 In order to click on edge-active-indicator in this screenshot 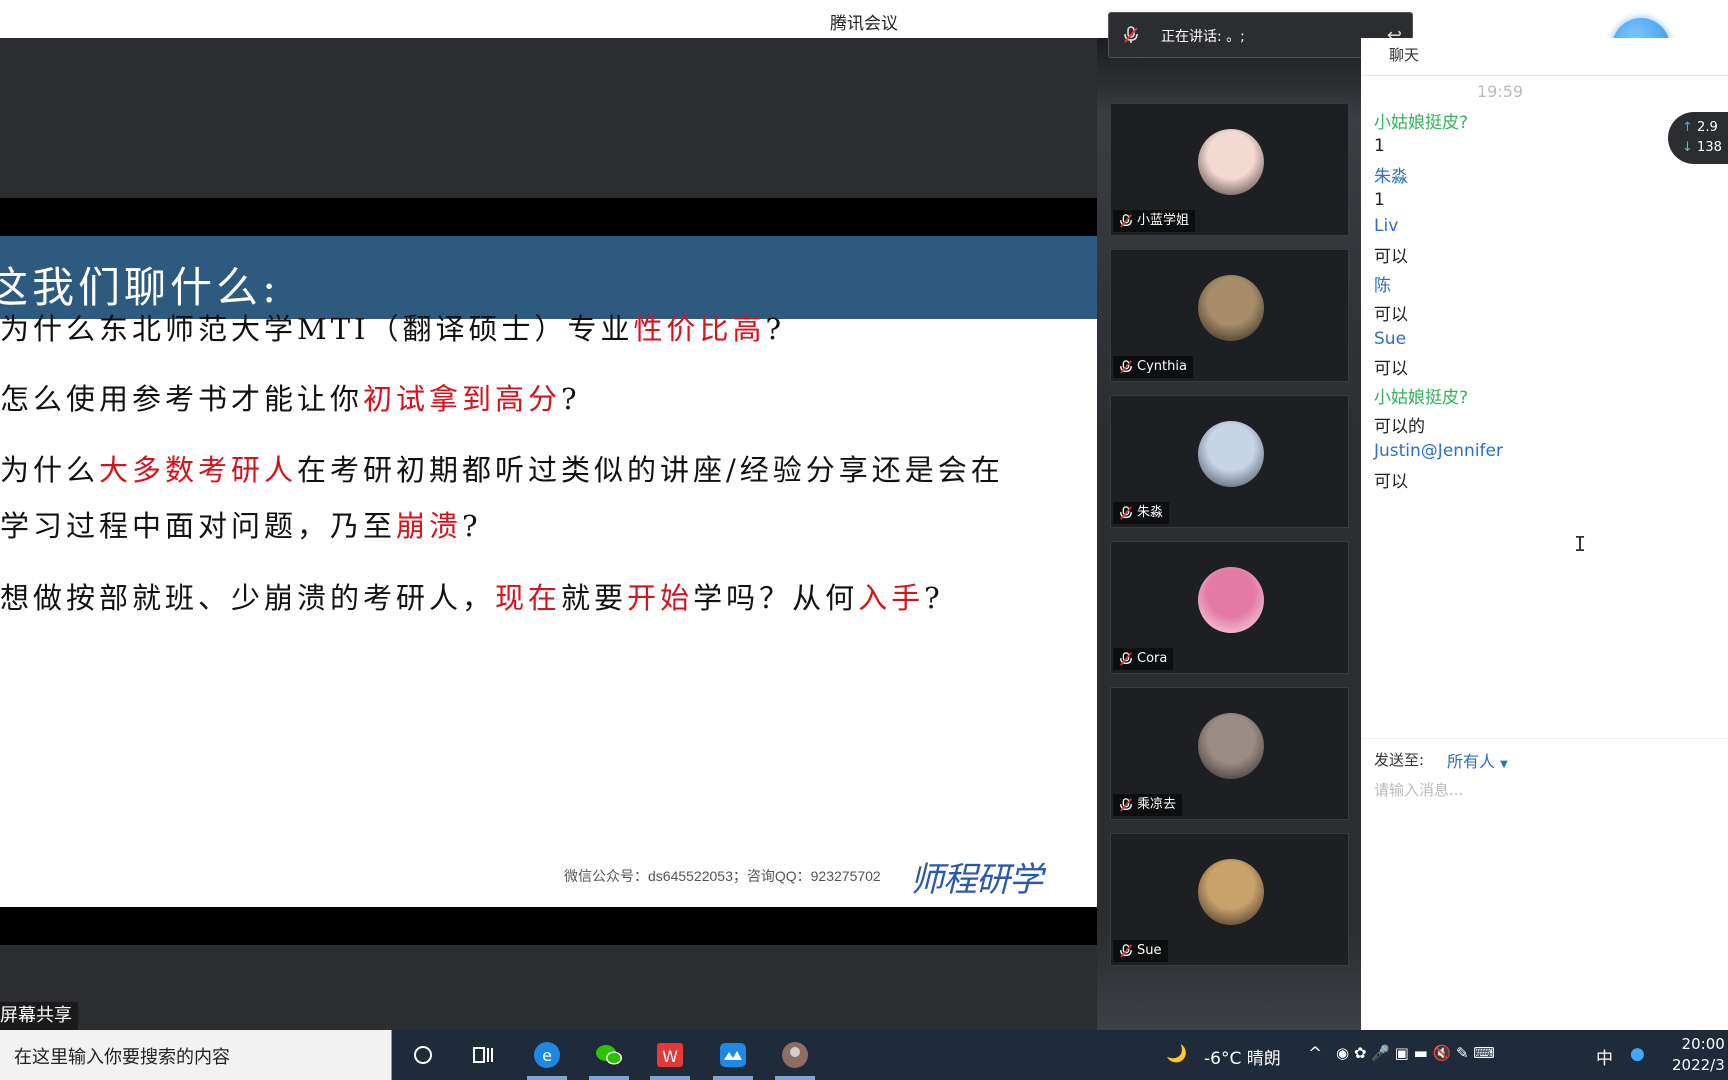, I will do `click(547, 1078)`.